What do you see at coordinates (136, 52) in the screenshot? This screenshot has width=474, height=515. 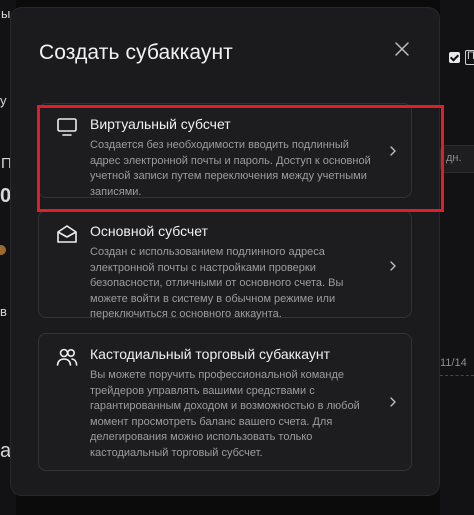 I see `modal-title: Создать субаккаунт` at bounding box center [136, 52].